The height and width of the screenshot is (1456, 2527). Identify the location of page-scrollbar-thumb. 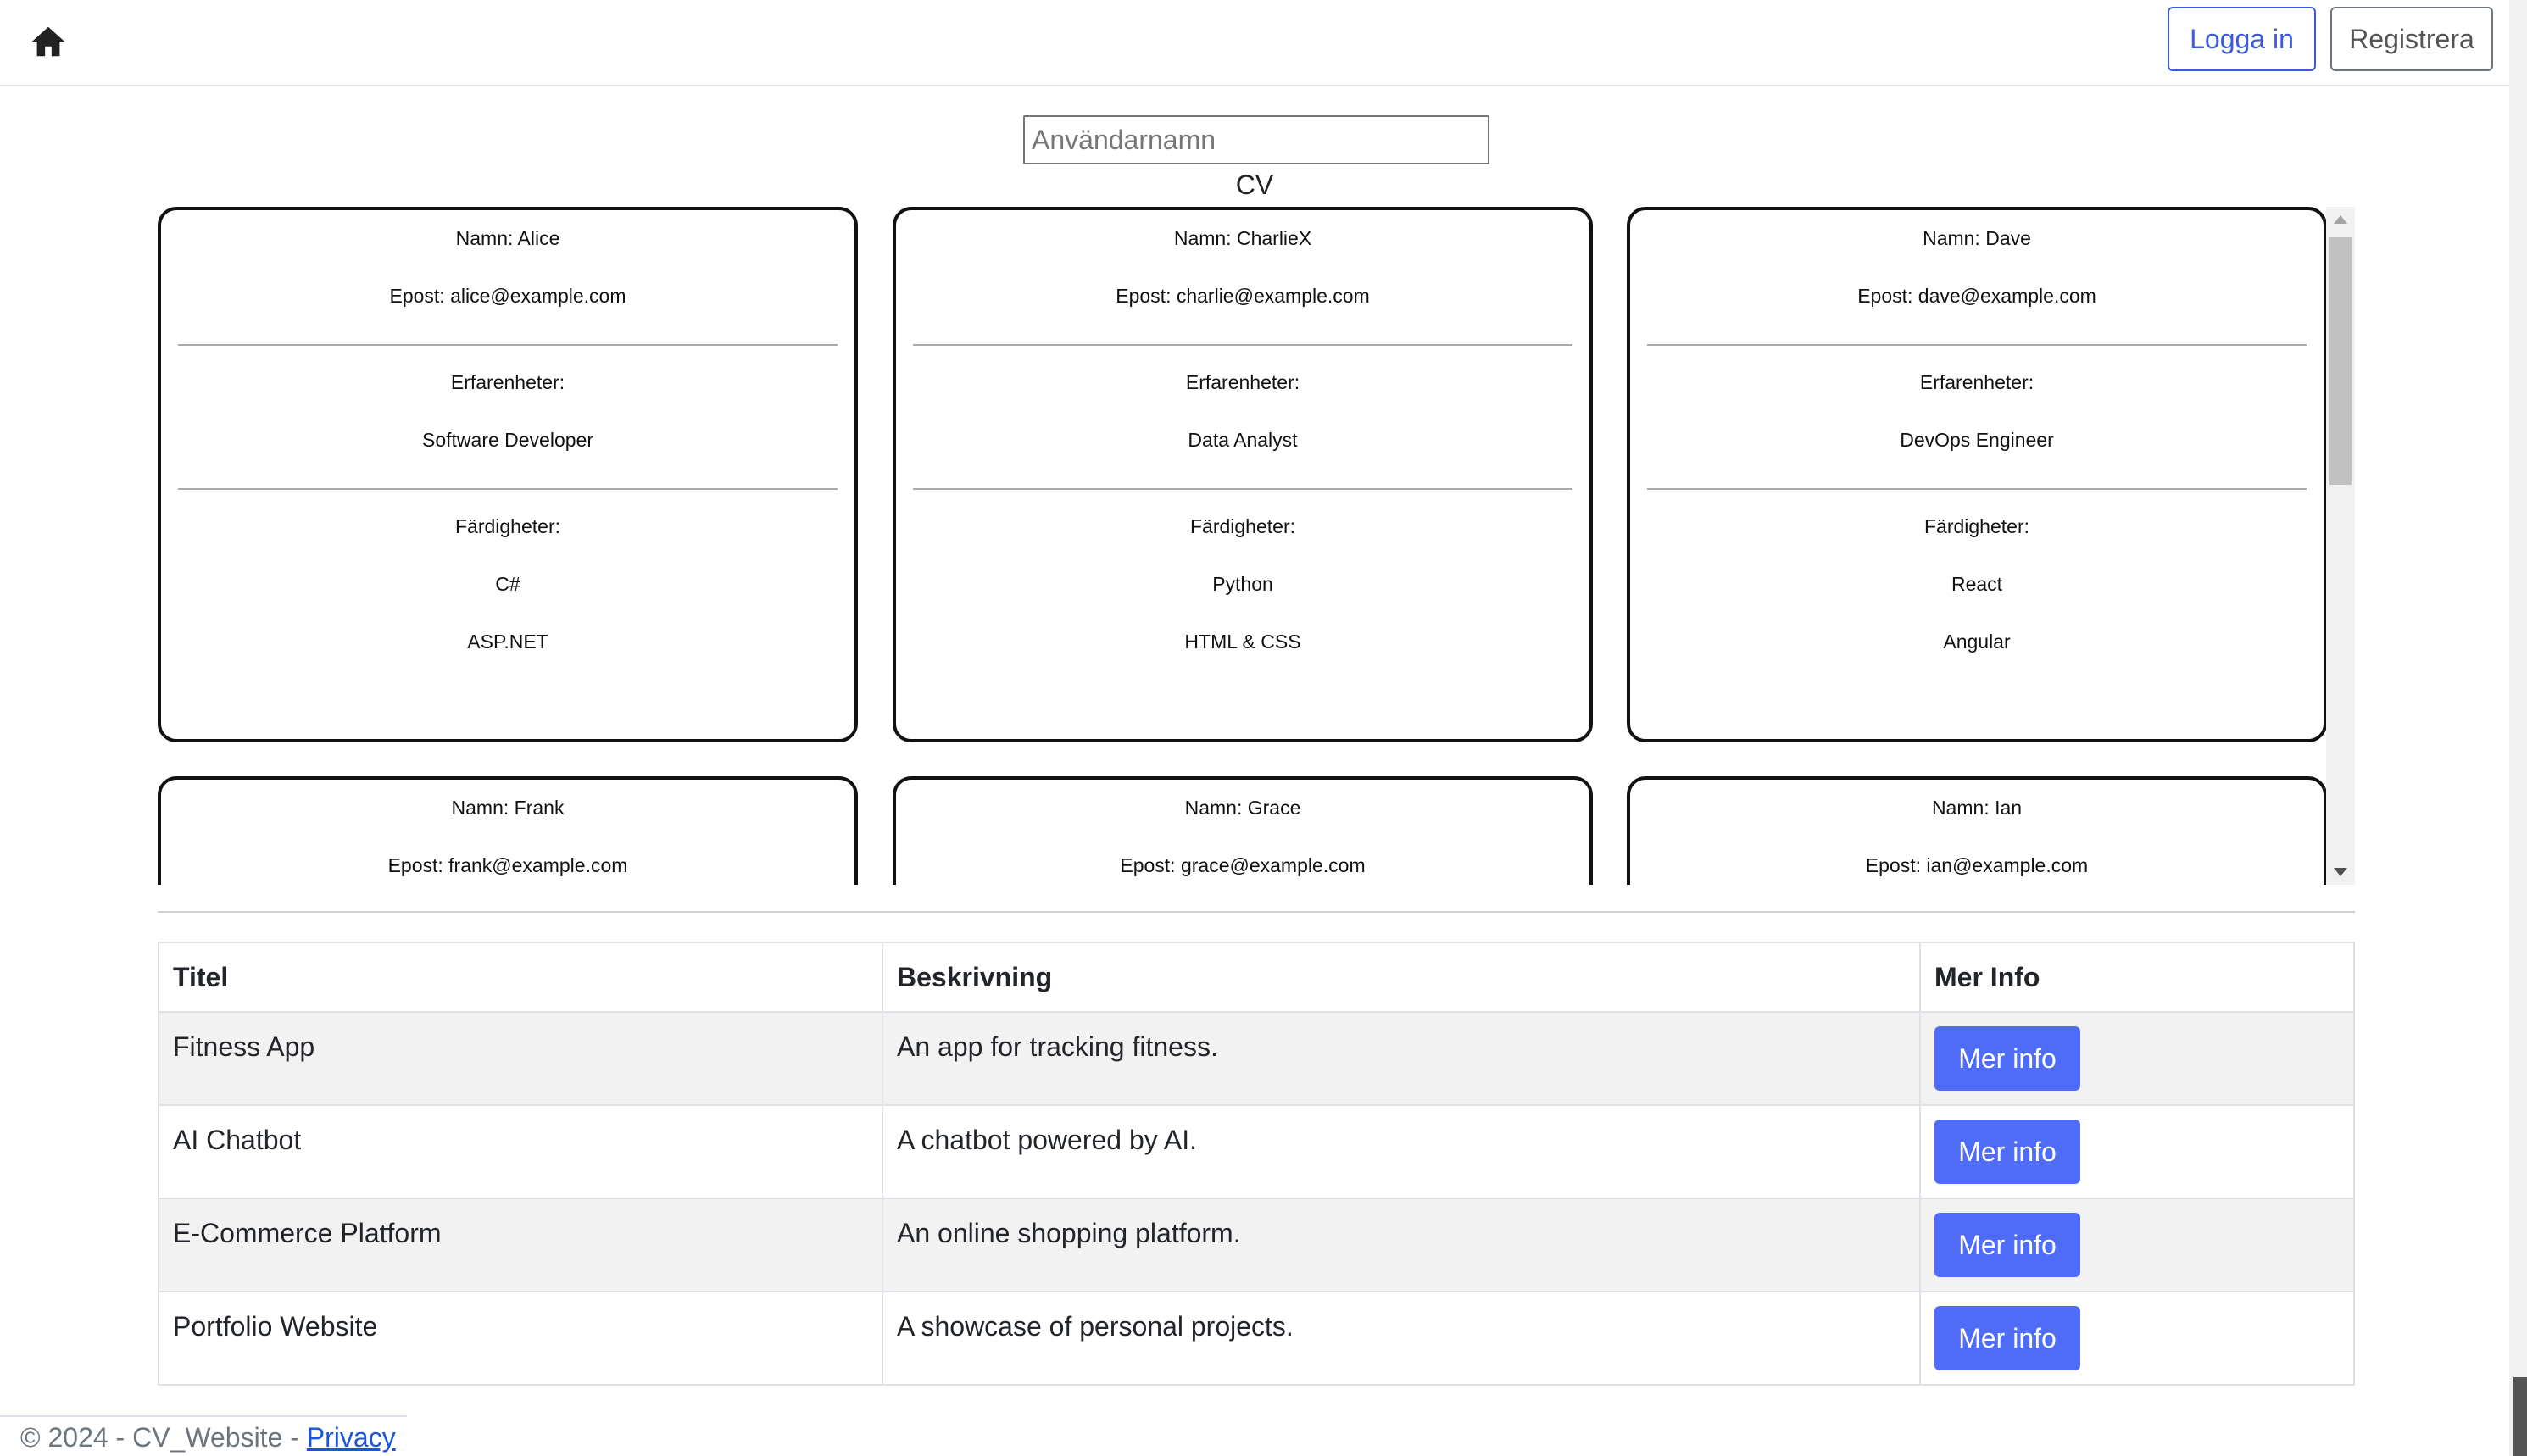
(2520, 1416).